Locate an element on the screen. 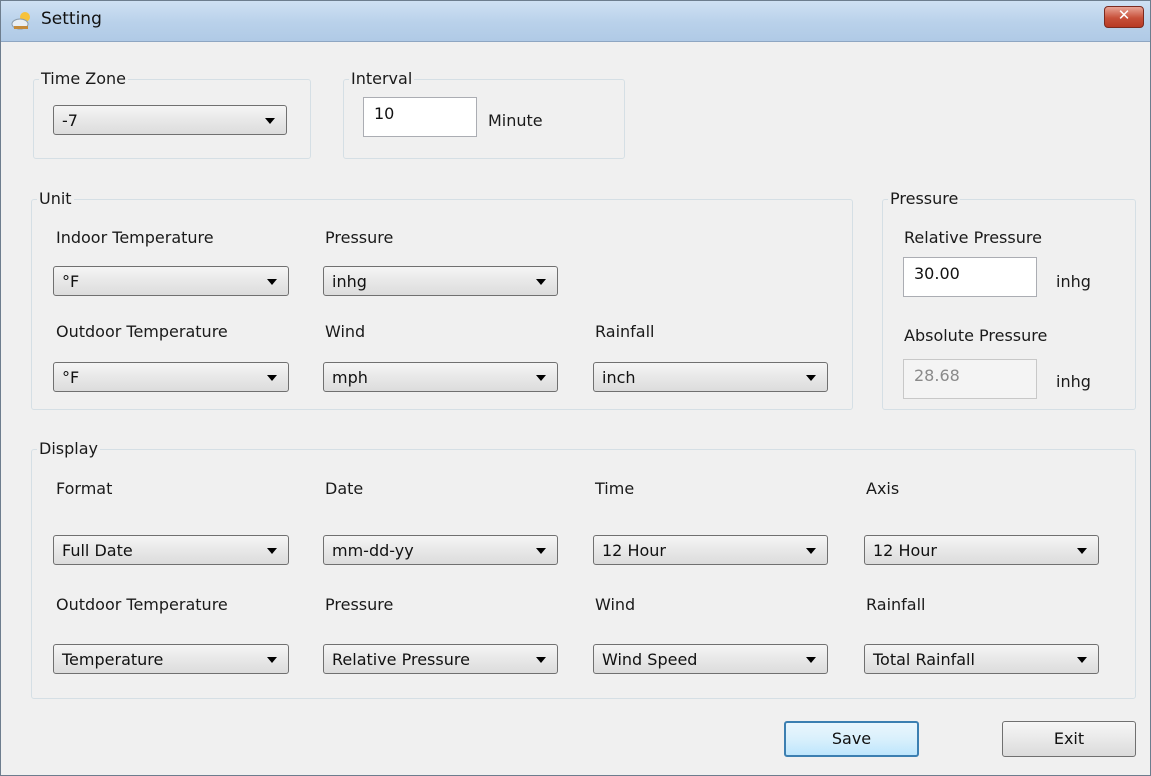 This screenshot has height=776, width=1151. window-title: Setting is located at coordinates (71, 19).